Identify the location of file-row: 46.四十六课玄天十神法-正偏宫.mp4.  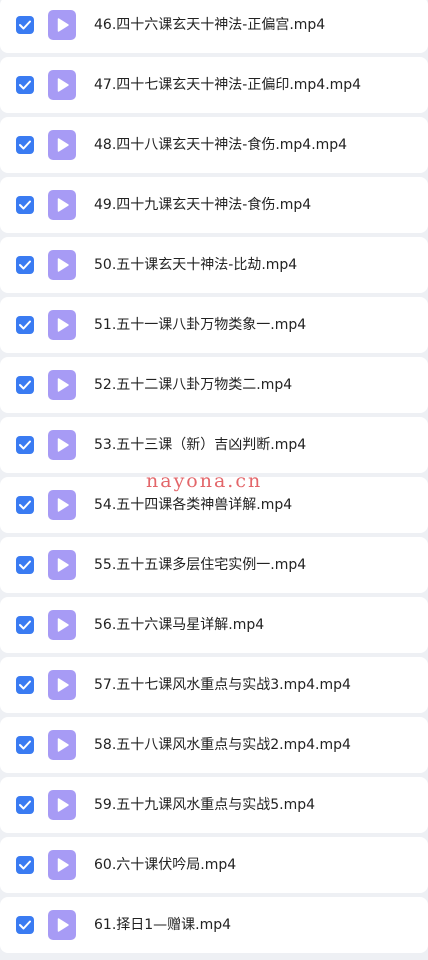
(214, 26).